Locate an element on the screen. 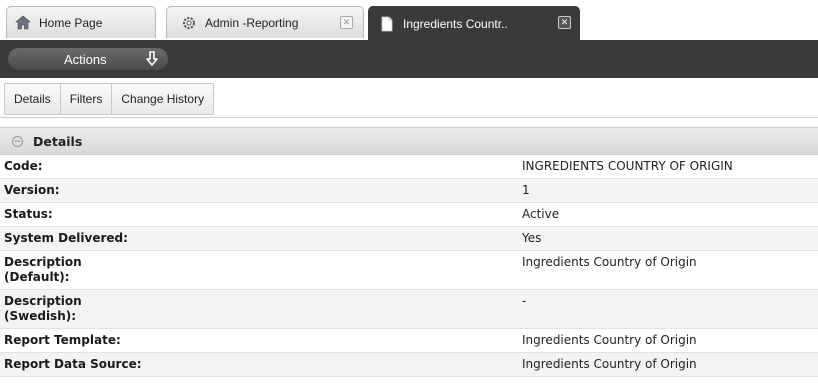 The width and height of the screenshot is (818, 391). field-label: Code: is located at coordinates (23, 166).